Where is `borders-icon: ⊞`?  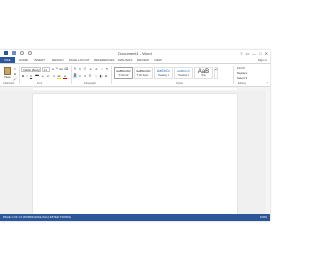 borders-icon: ⊞ is located at coordinates (106, 76).